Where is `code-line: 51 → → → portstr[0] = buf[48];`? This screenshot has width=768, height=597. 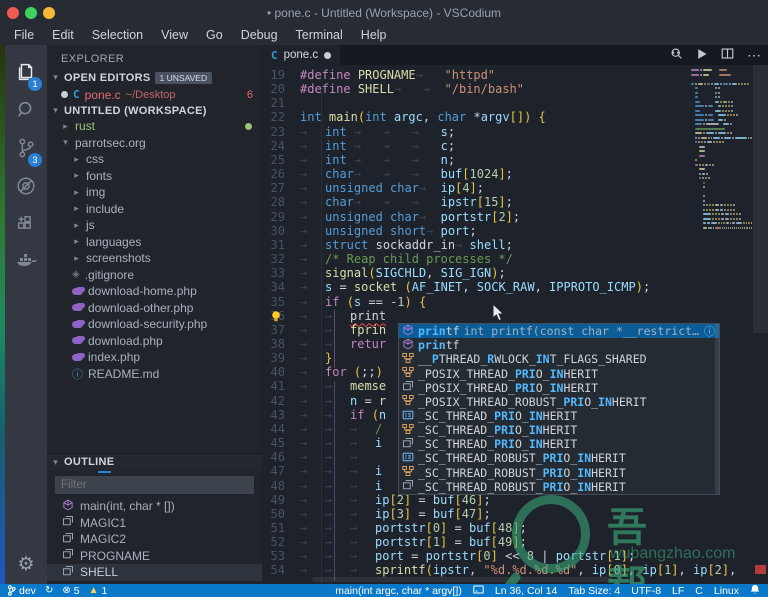 code-line: 51 → → → portstr[0] = buf[48]; is located at coordinates (477, 528).